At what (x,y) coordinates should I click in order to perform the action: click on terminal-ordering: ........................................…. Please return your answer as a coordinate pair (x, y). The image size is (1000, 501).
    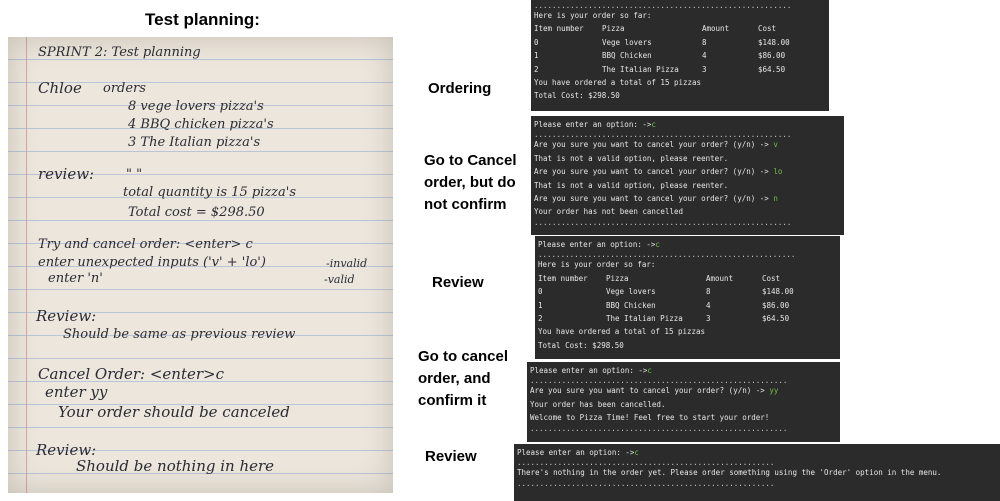
    Looking at the image, I should click on (680, 55).